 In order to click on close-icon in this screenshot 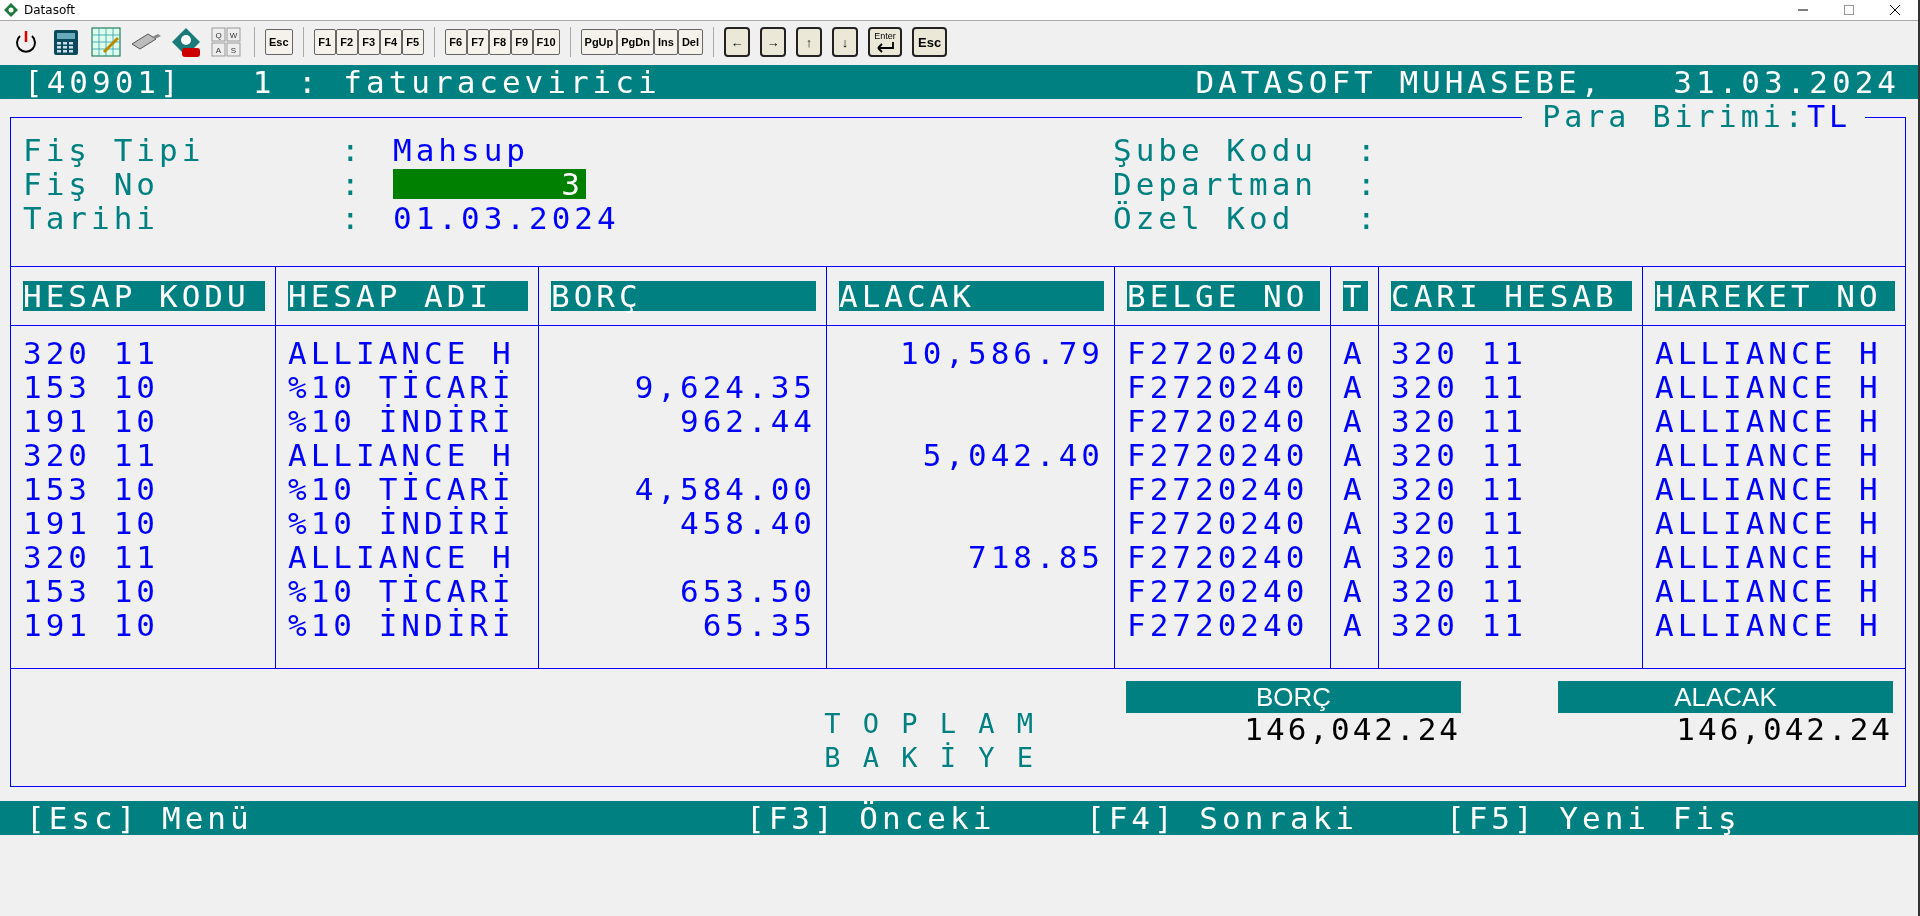, I will do `click(1895, 10)`.